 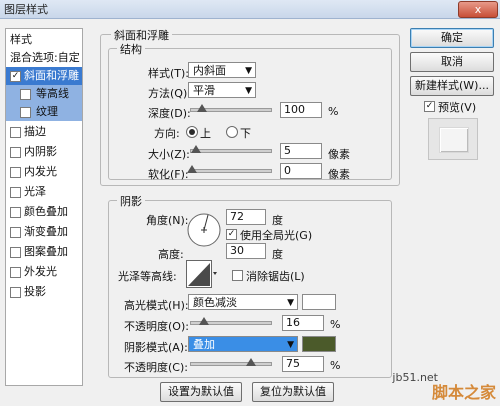 I want to click on antialias-label: 消除锯齿(L), so click(x=275, y=276).